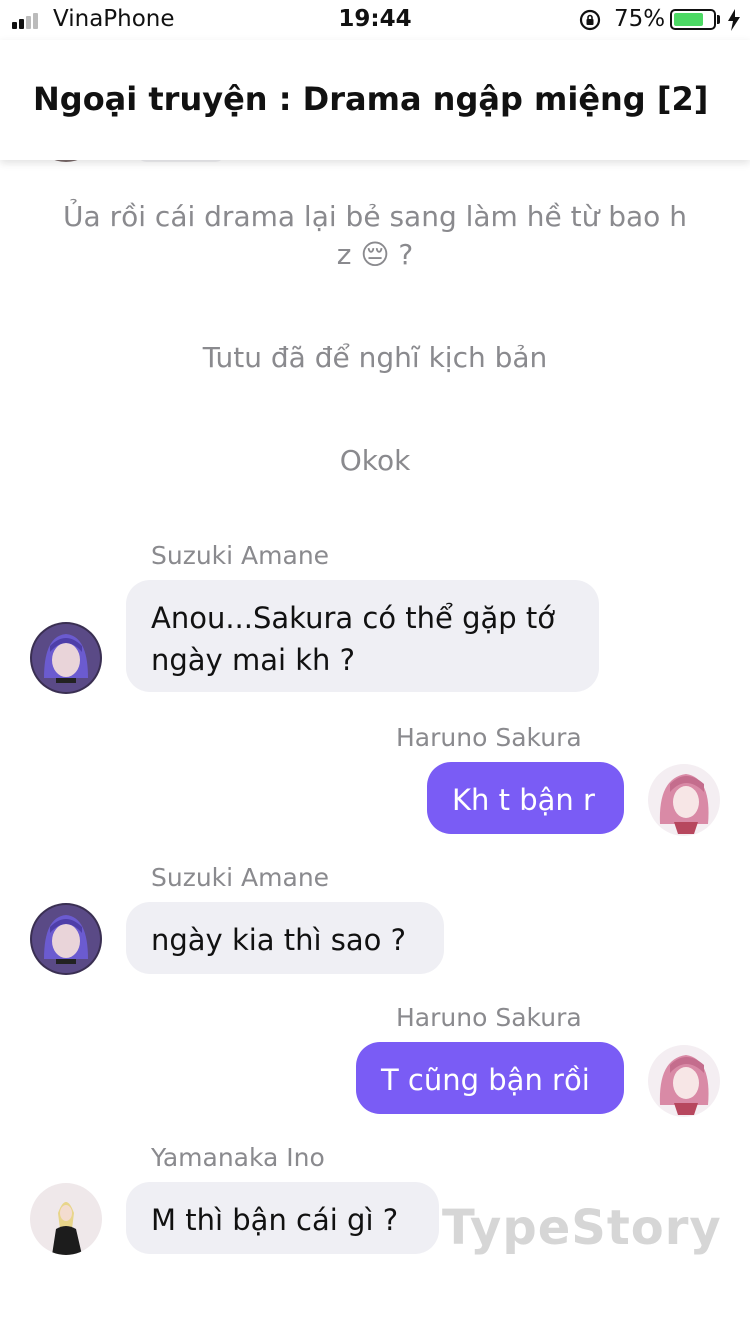 The height and width of the screenshot is (1334, 750). I want to click on status-bar: VinaPhone 19:44 75%, so click(375, 20).